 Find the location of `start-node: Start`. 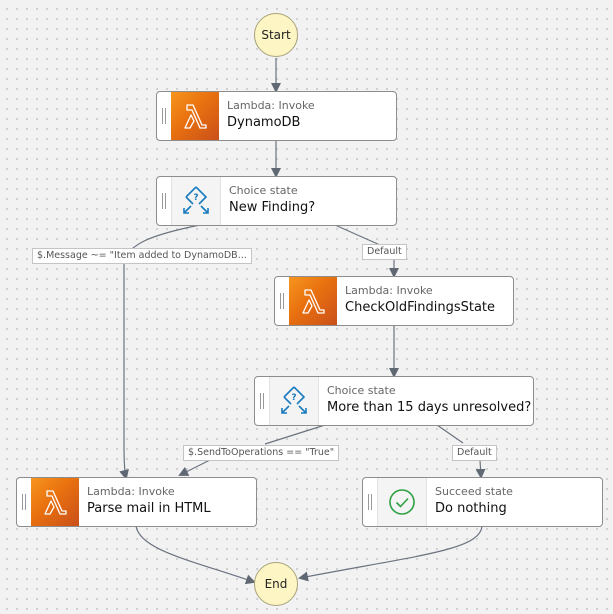

start-node: Start is located at coordinates (276, 35).